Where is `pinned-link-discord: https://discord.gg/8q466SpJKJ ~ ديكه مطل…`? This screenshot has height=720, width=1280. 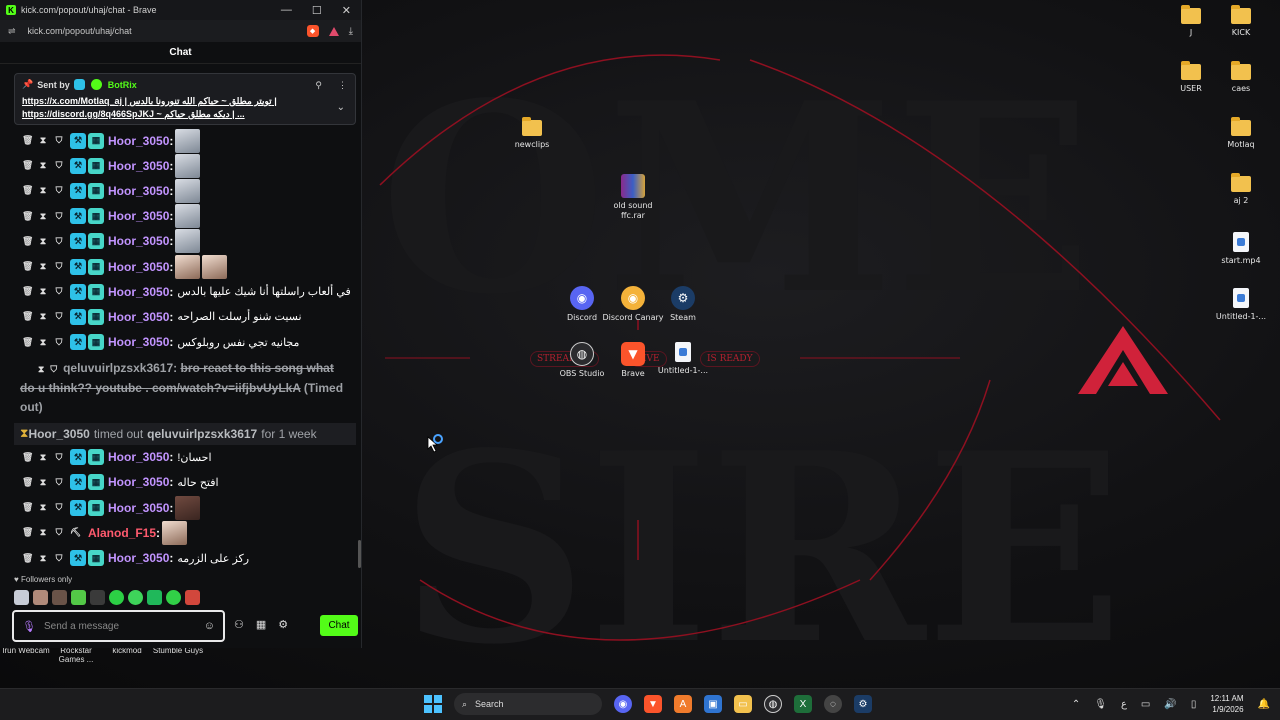 pinned-link-discord: https://discord.gg/8q466SpJKJ ~ ديكه مطل… is located at coordinates (172, 114).